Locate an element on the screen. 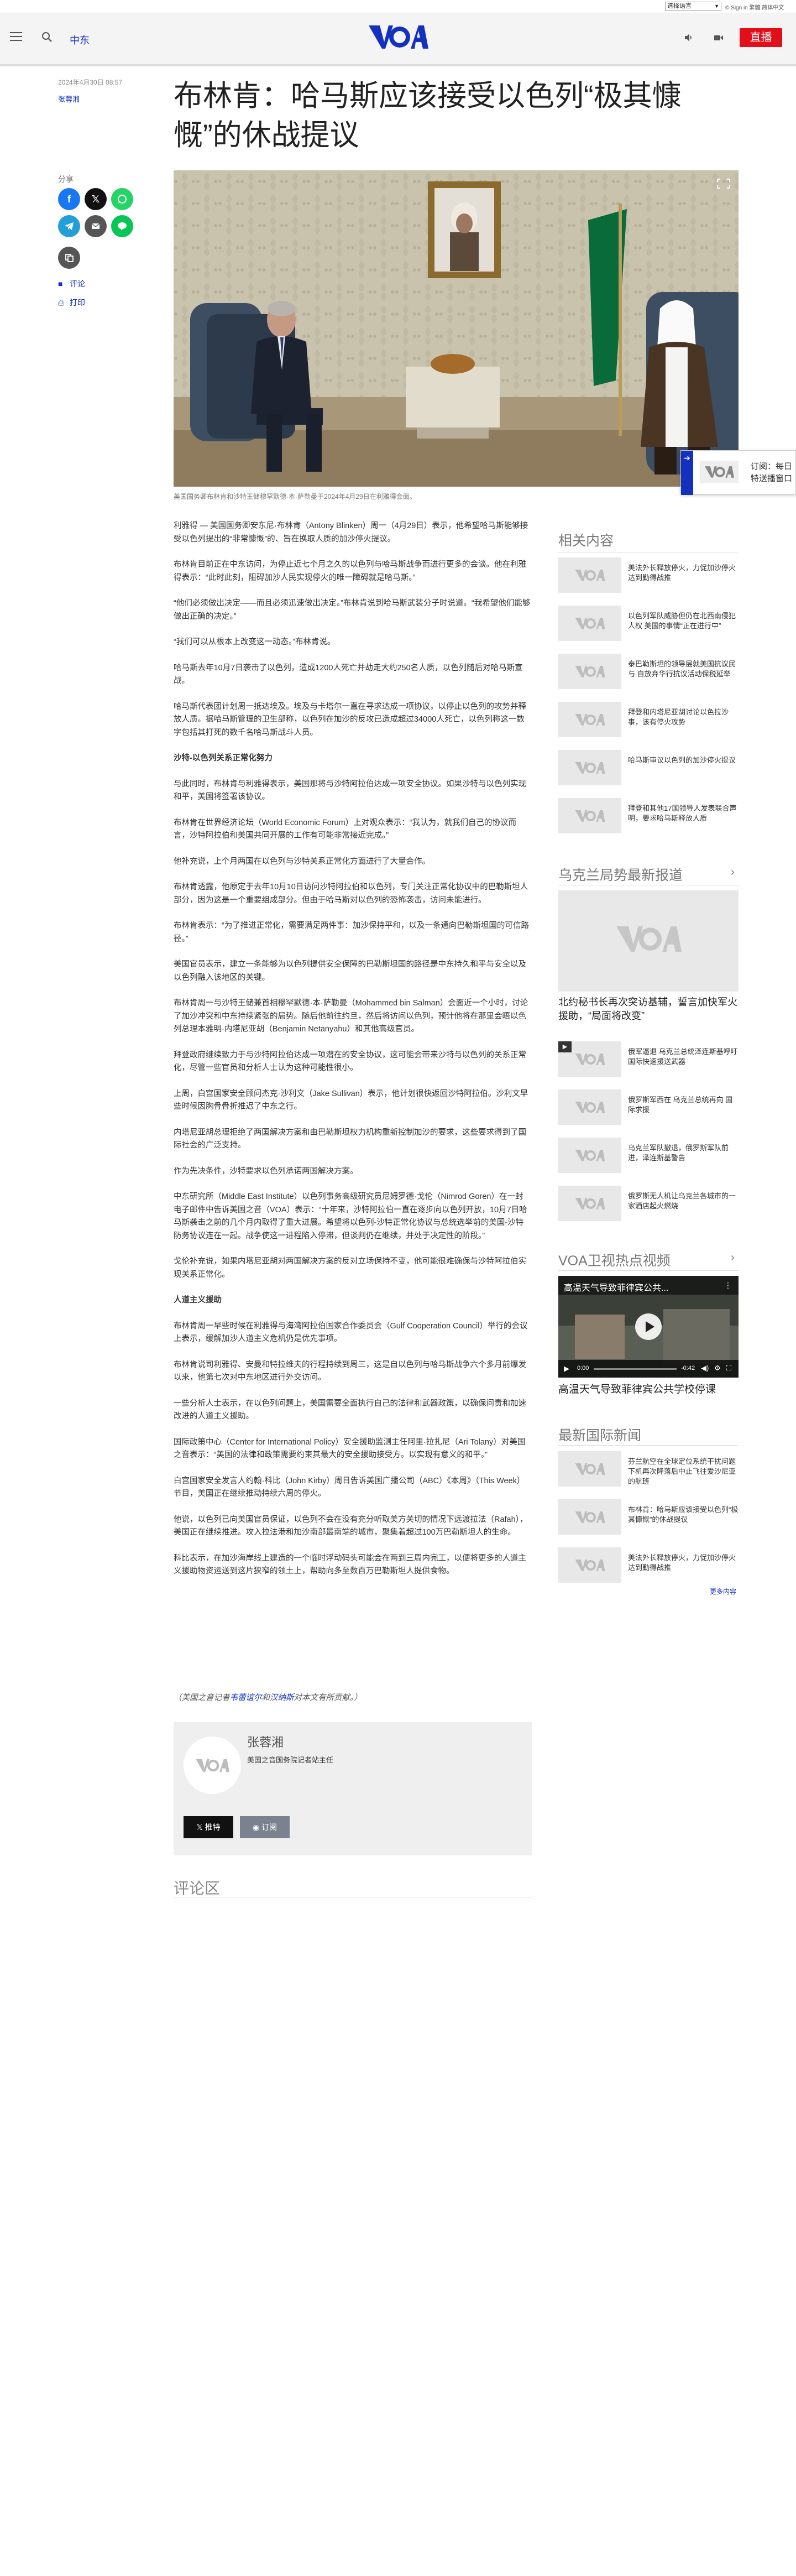 Image resolution: width=796 pixels, height=2576 pixels. play-button is located at coordinates (648, 1326).